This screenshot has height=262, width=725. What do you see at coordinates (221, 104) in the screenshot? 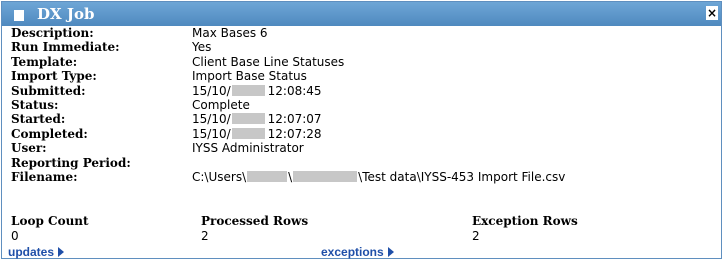
I see `status-value: Complete` at bounding box center [221, 104].